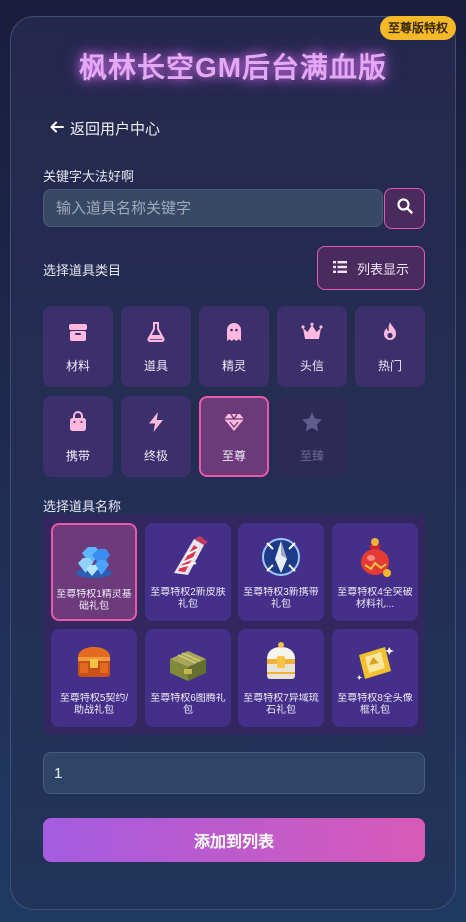  What do you see at coordinates (311, 365) in the screenshot?
I see `category-label-text: 头信` at bounding box center [311, 365].